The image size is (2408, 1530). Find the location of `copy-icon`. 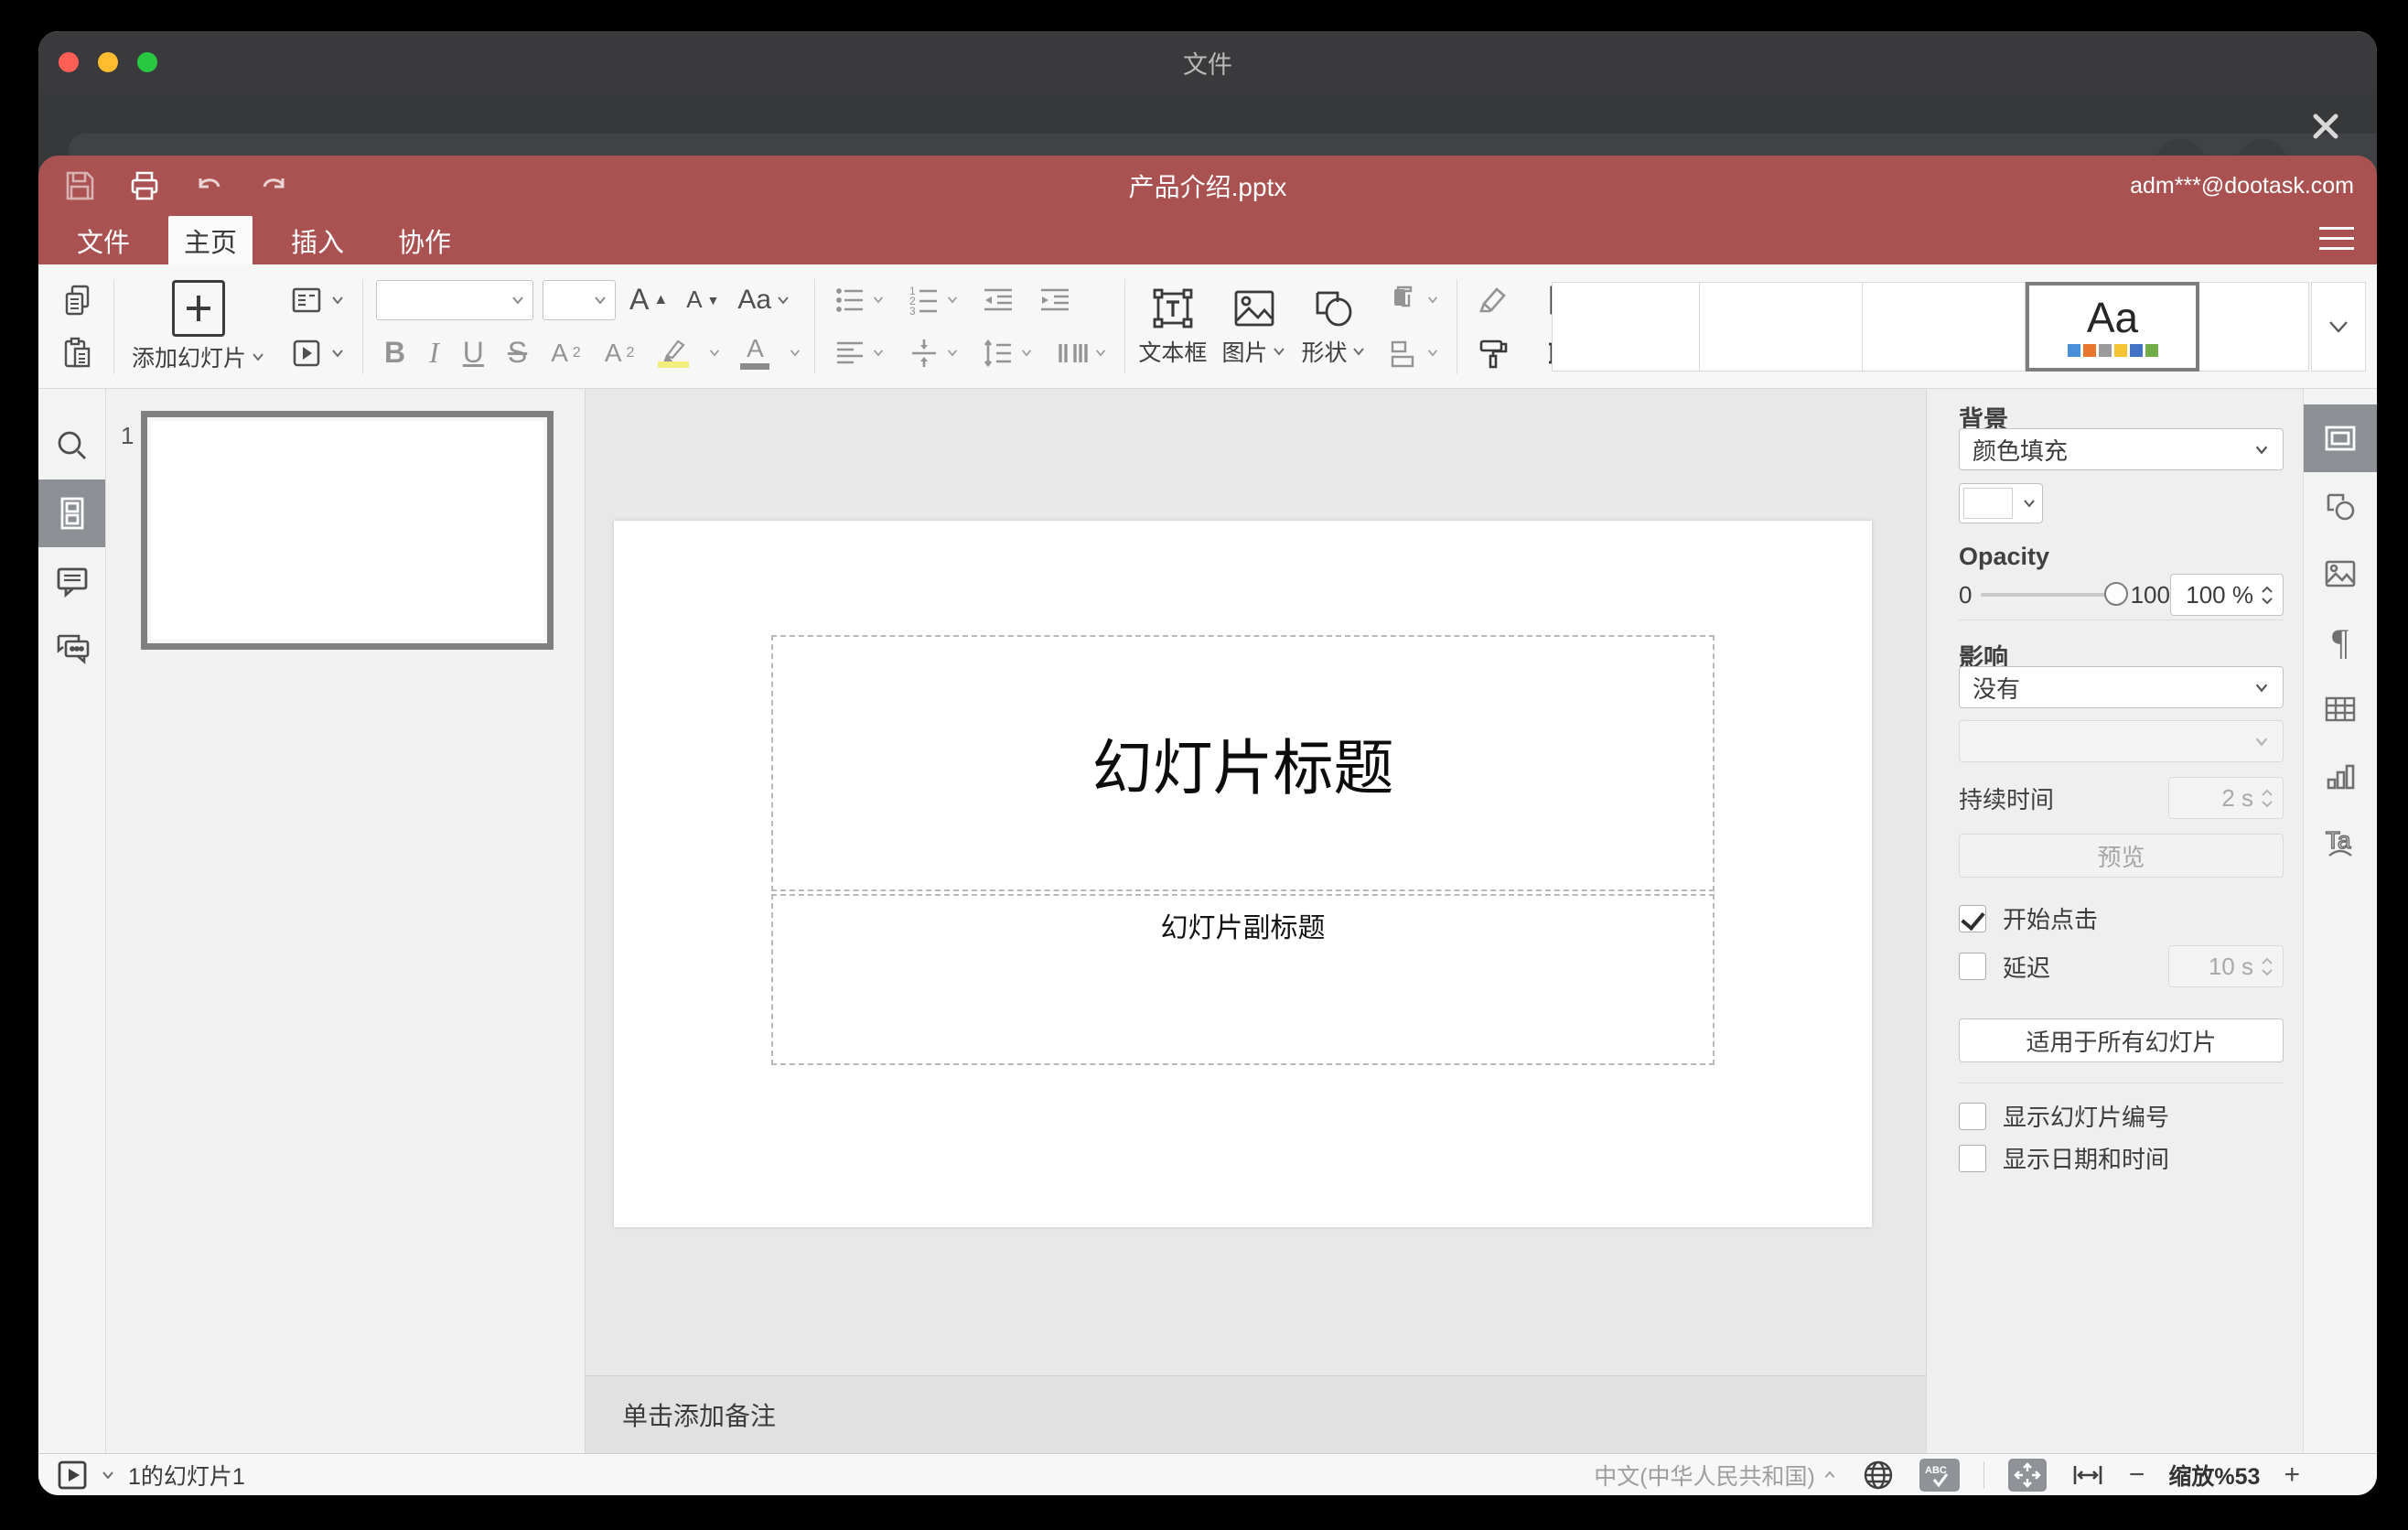

copy-icon is located at coordinates (78, 300).